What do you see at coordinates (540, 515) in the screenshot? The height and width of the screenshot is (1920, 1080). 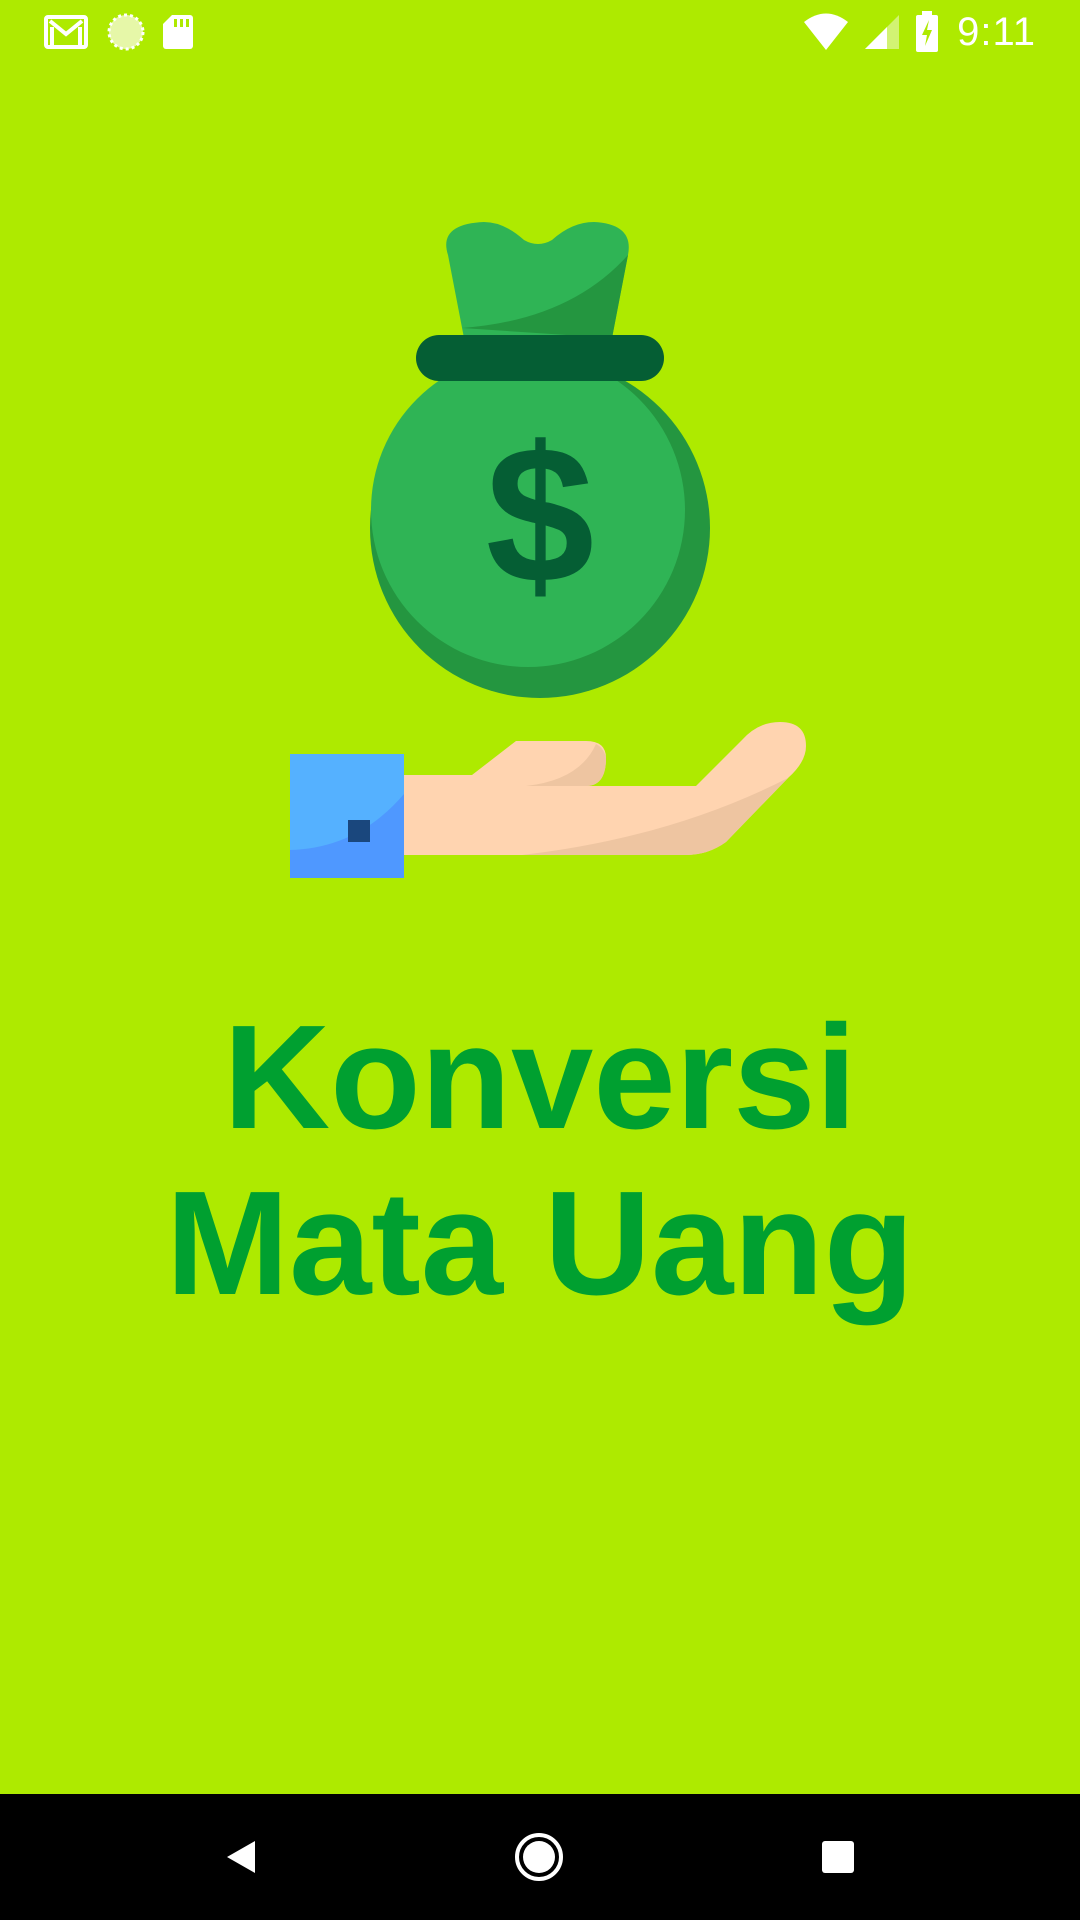 I see `dollar-sign-icon: $` at bounding box center [540, 515].